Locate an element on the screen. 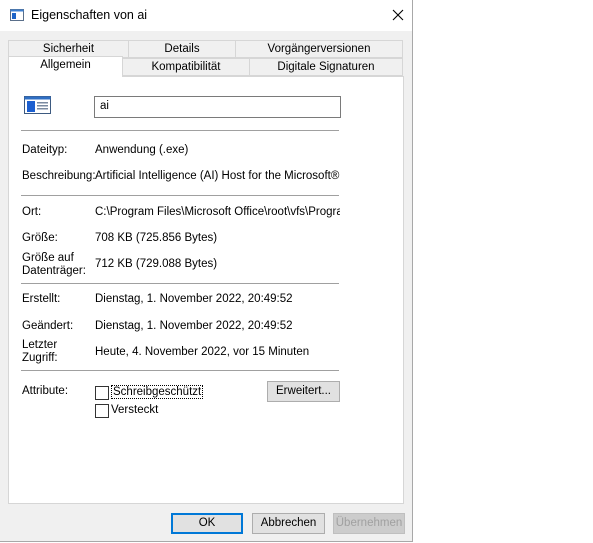 Image resolution: width=593 pixels, height=543 pixels. hidden-checkbox-label: Versteckt is located at coordinates (134, 410).